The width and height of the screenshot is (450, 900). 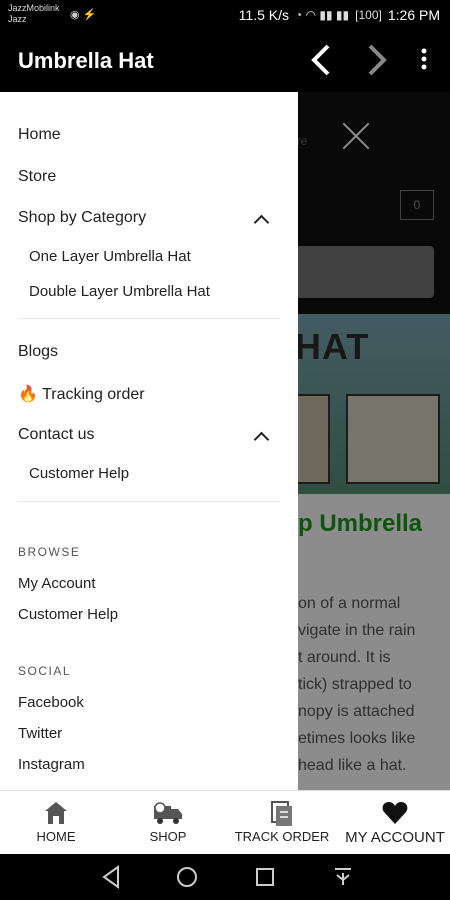 I want to click on menu-item-twitter: Twitter, so click(x=40, y=733).